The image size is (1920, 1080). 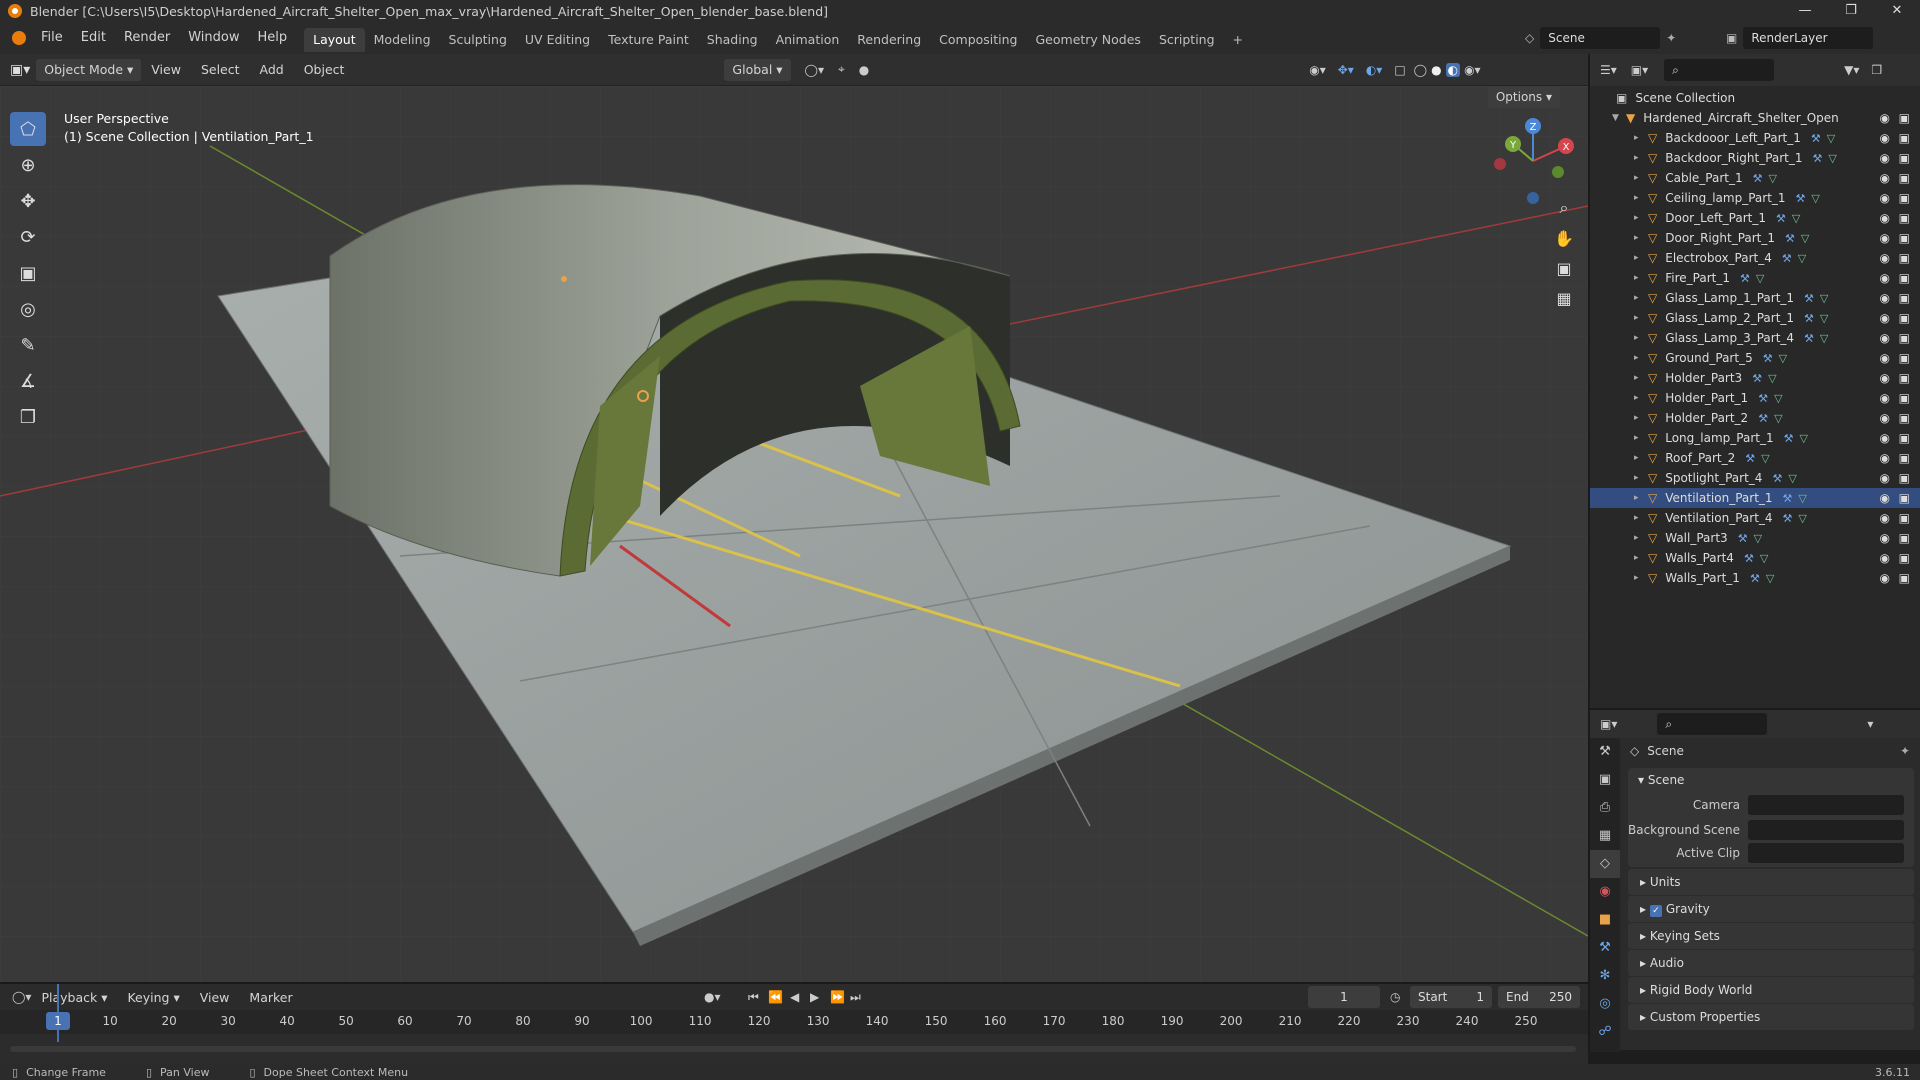 What do you see at coordinates (1619, 118) in the screenshot?
I see `expand-icon: ▼` at bounding box center [1619, 118].